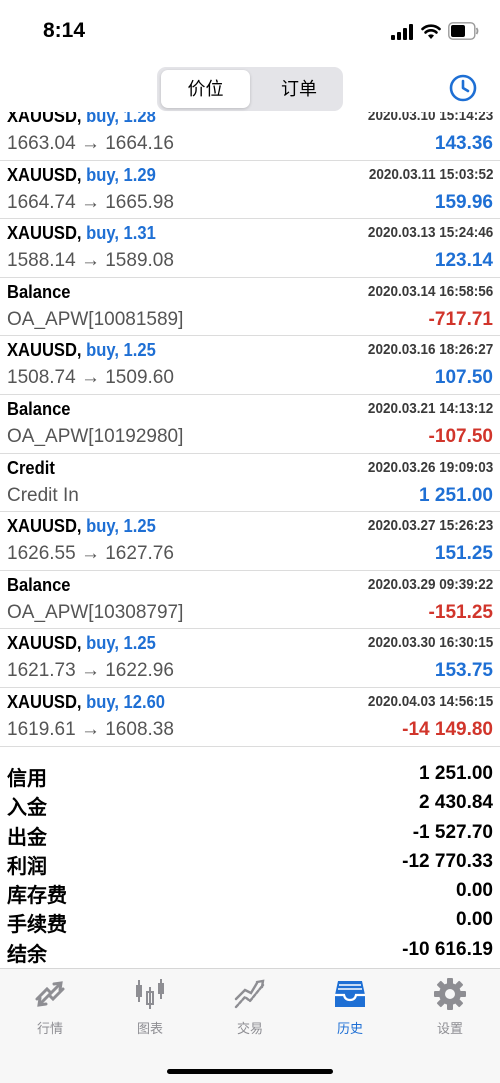 The width and height of the screenshot is (500, 1083). Describe the element at coordinates (460, 319) in the screenshot. I see `deal-profit: -717.71` at that location.